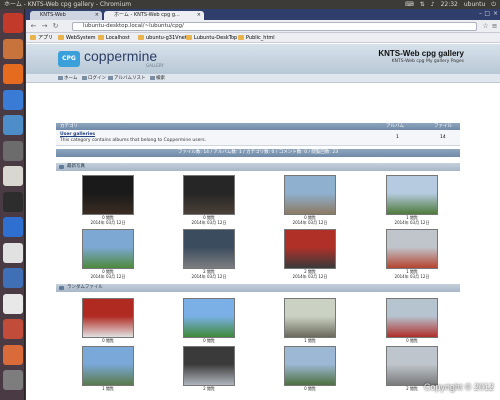 The width and height of the screenshot is (500, 400). I want to click on category-link: User galleries, so click(77, 134).